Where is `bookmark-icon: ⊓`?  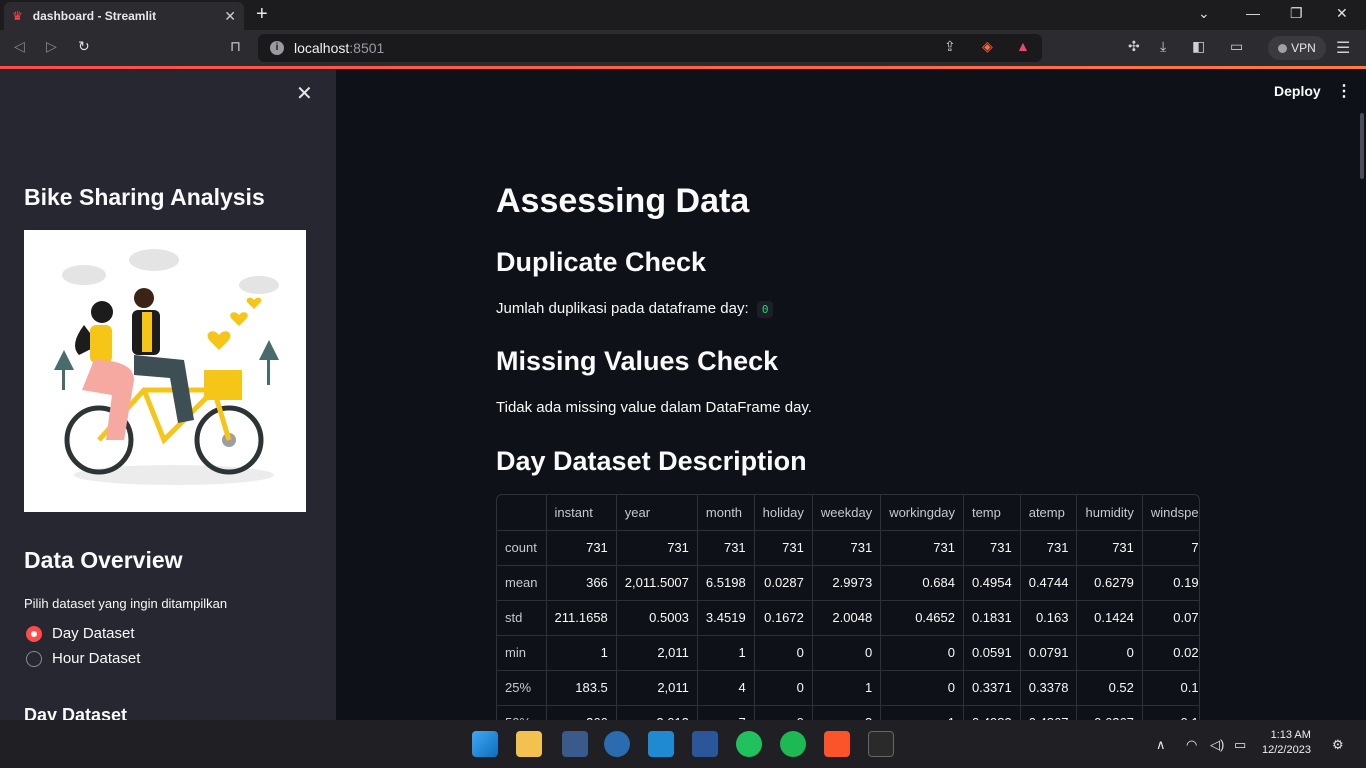 bookmark-icon: ⊓ is located at coordinates (235, 46).